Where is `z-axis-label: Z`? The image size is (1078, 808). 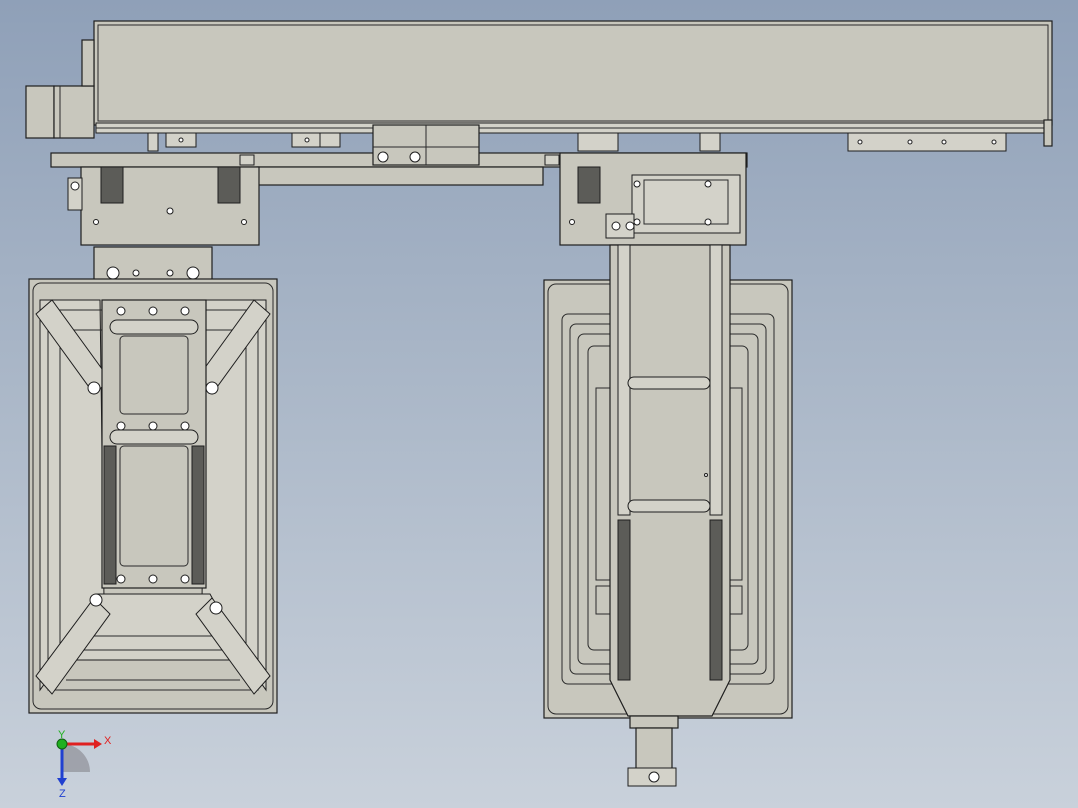 z-axis-label: Z is located at coordinates (62, 794).